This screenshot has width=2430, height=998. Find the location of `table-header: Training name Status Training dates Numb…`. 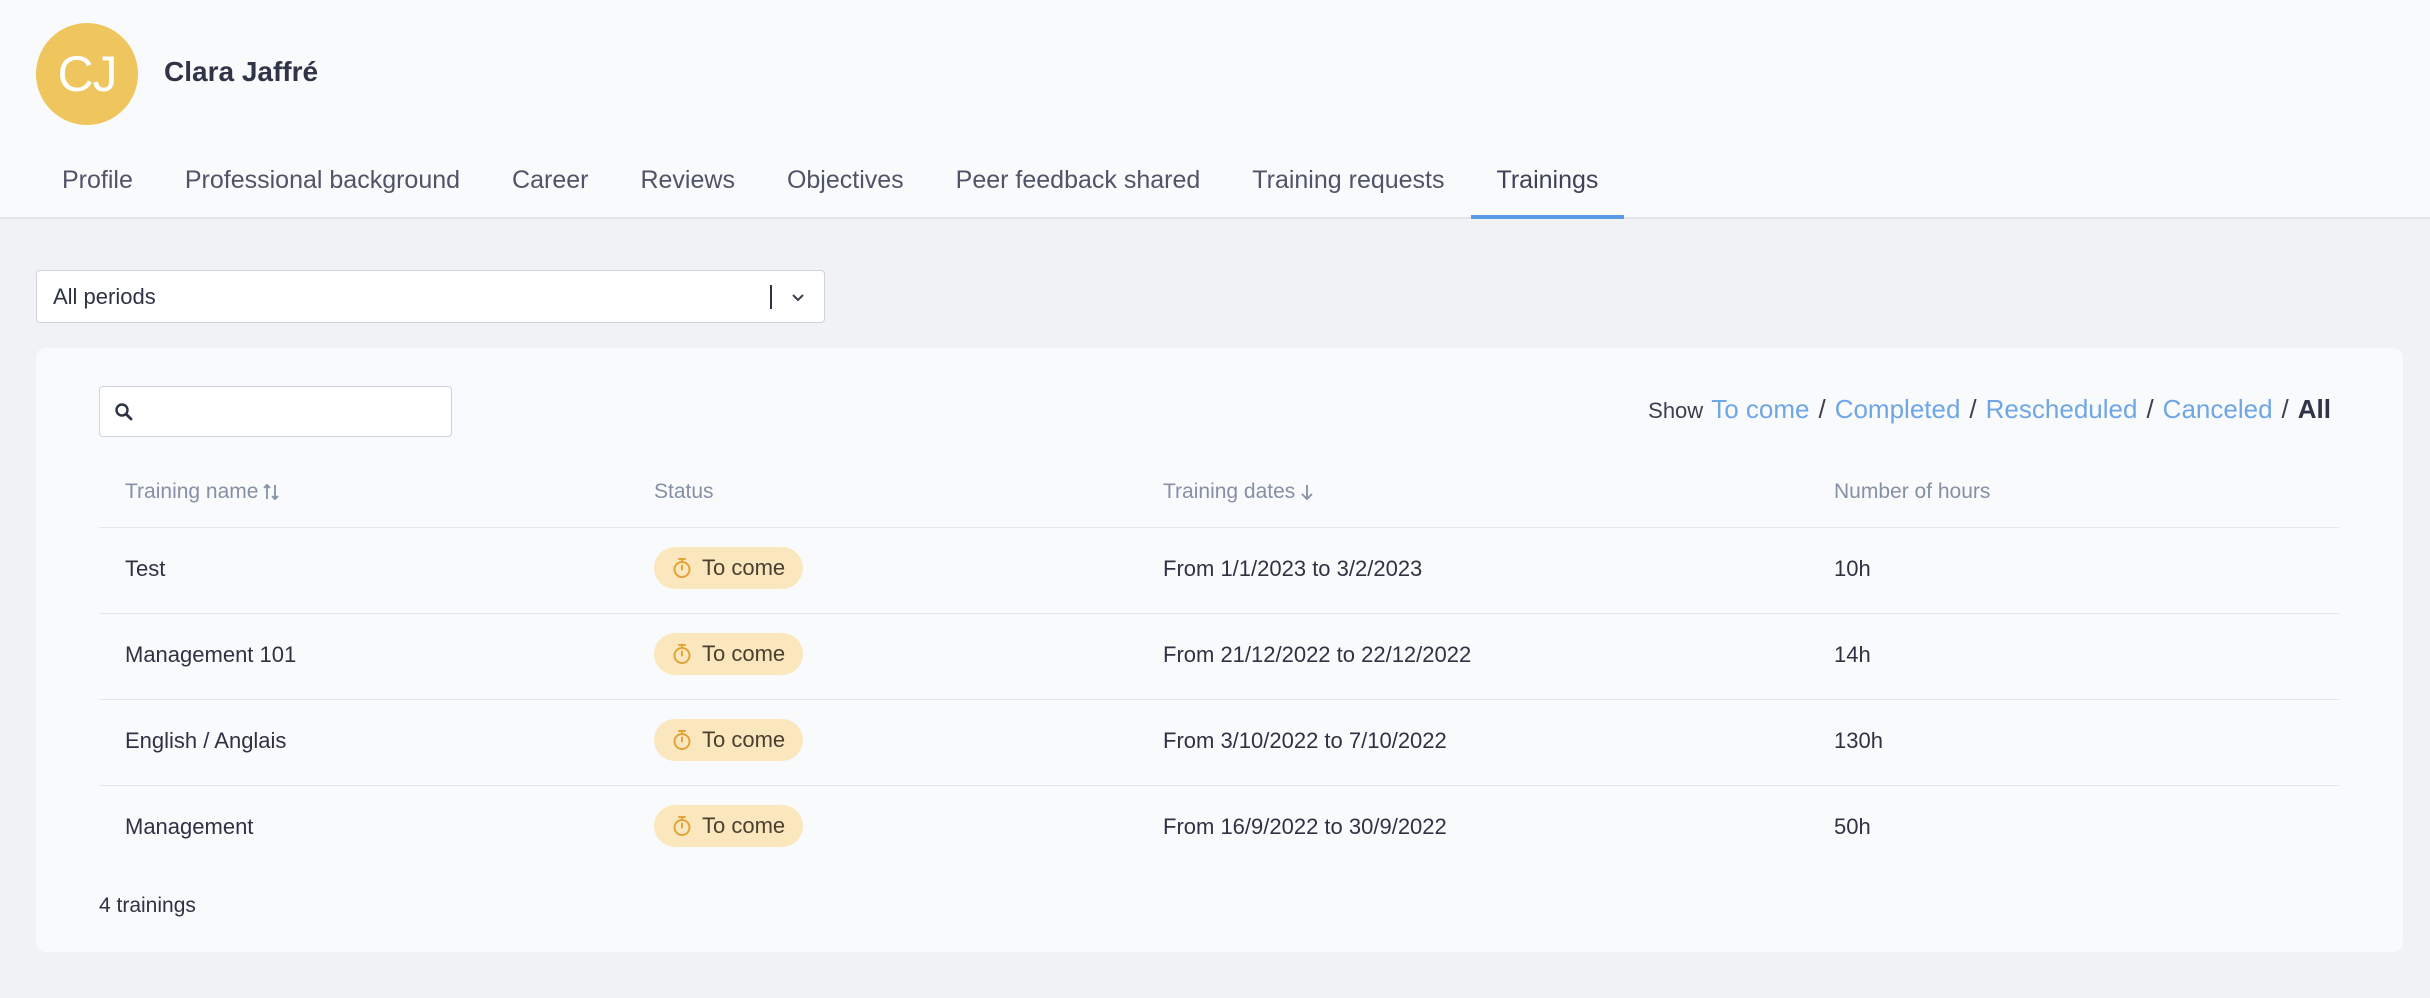

table-header: Training name Status Training dates Numb… is located at coordinates (1219, 498).